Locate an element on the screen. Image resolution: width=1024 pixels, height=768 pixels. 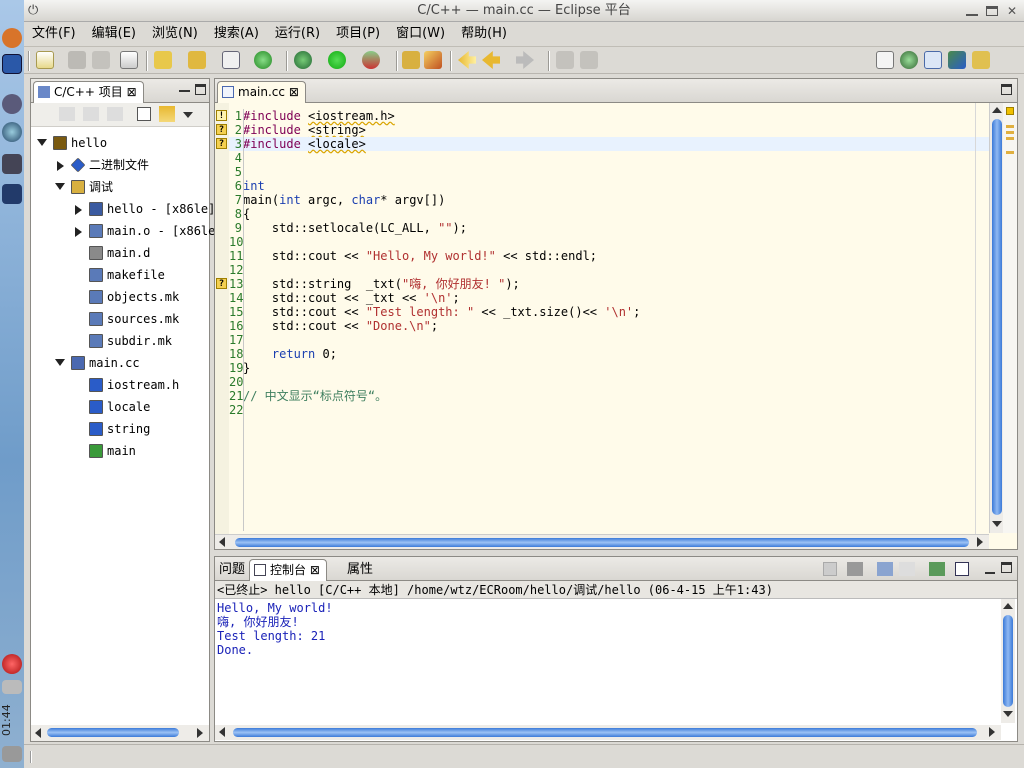
new-cpp-project-icon is located at coordinates (163, 60).